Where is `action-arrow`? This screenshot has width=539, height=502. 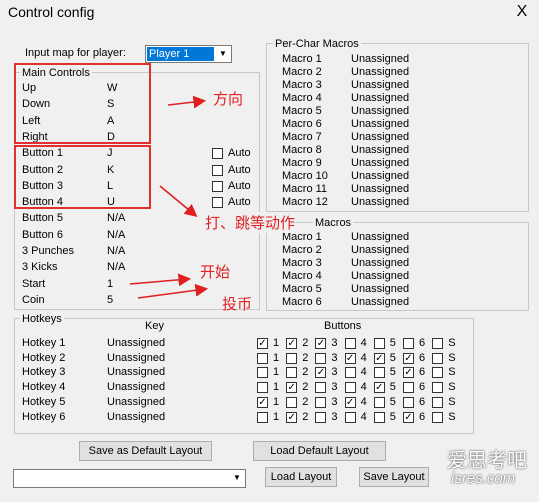 action-arrow is located at coordinates (178, 201).